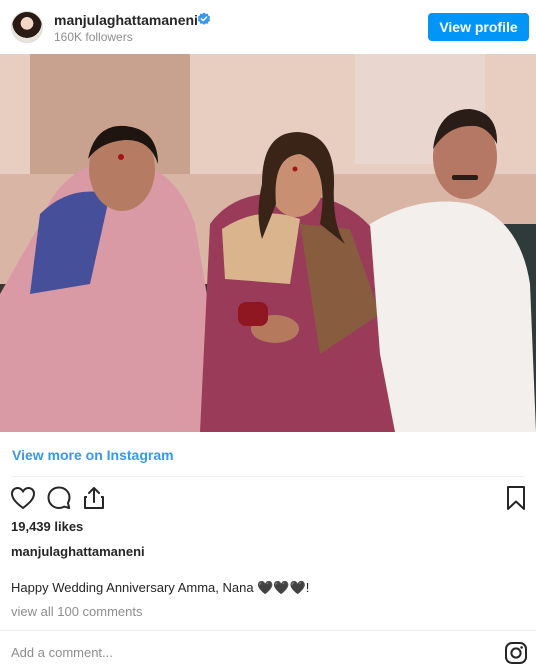 The width and height of the screenshot is (536, 672). I want to click on caption-author: manjulaghattamaneni, so click(78, 551).